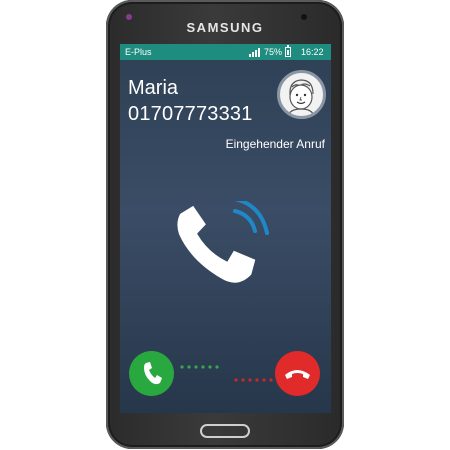 The image size is (450, 450). Describe the element at coordinates (225, 431) in the screenshot. I see `home-button` at that location.